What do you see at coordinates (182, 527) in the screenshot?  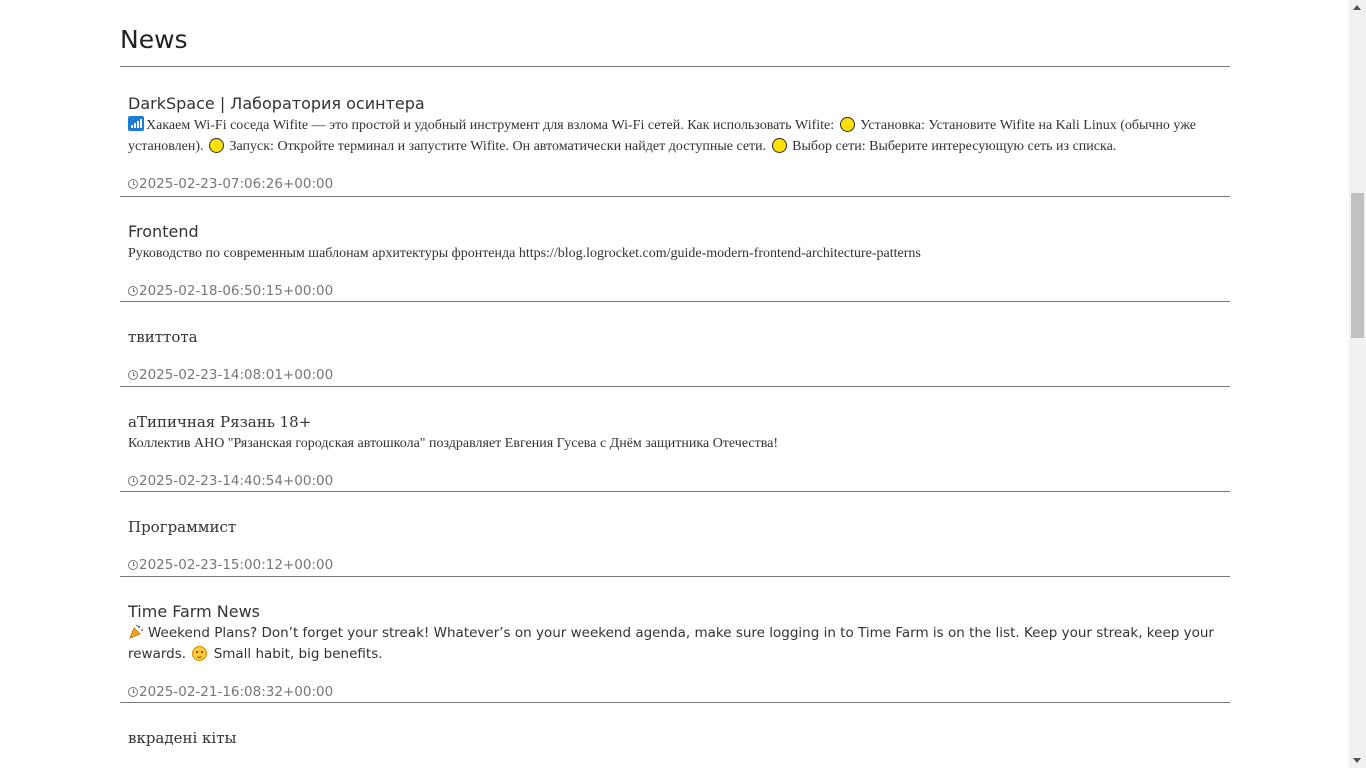 I see `channel-title: Программист` at bounding box center [182, 527].